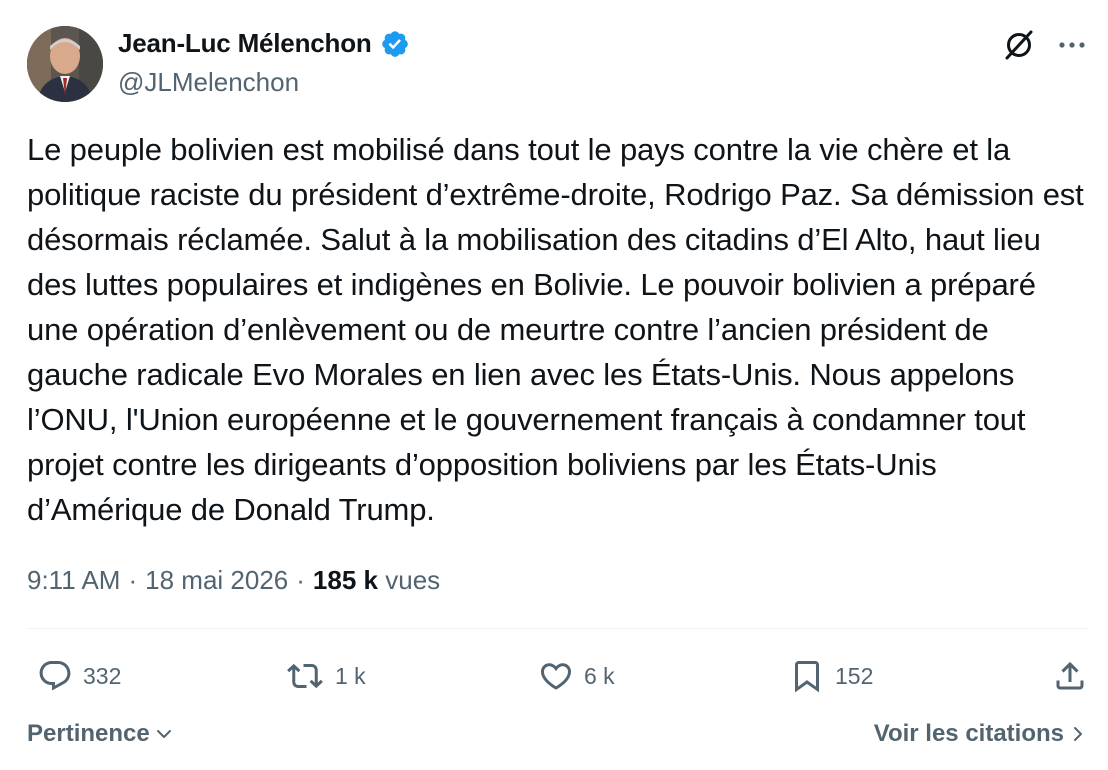  I want to click on grok-icon, so click(1019, 45).